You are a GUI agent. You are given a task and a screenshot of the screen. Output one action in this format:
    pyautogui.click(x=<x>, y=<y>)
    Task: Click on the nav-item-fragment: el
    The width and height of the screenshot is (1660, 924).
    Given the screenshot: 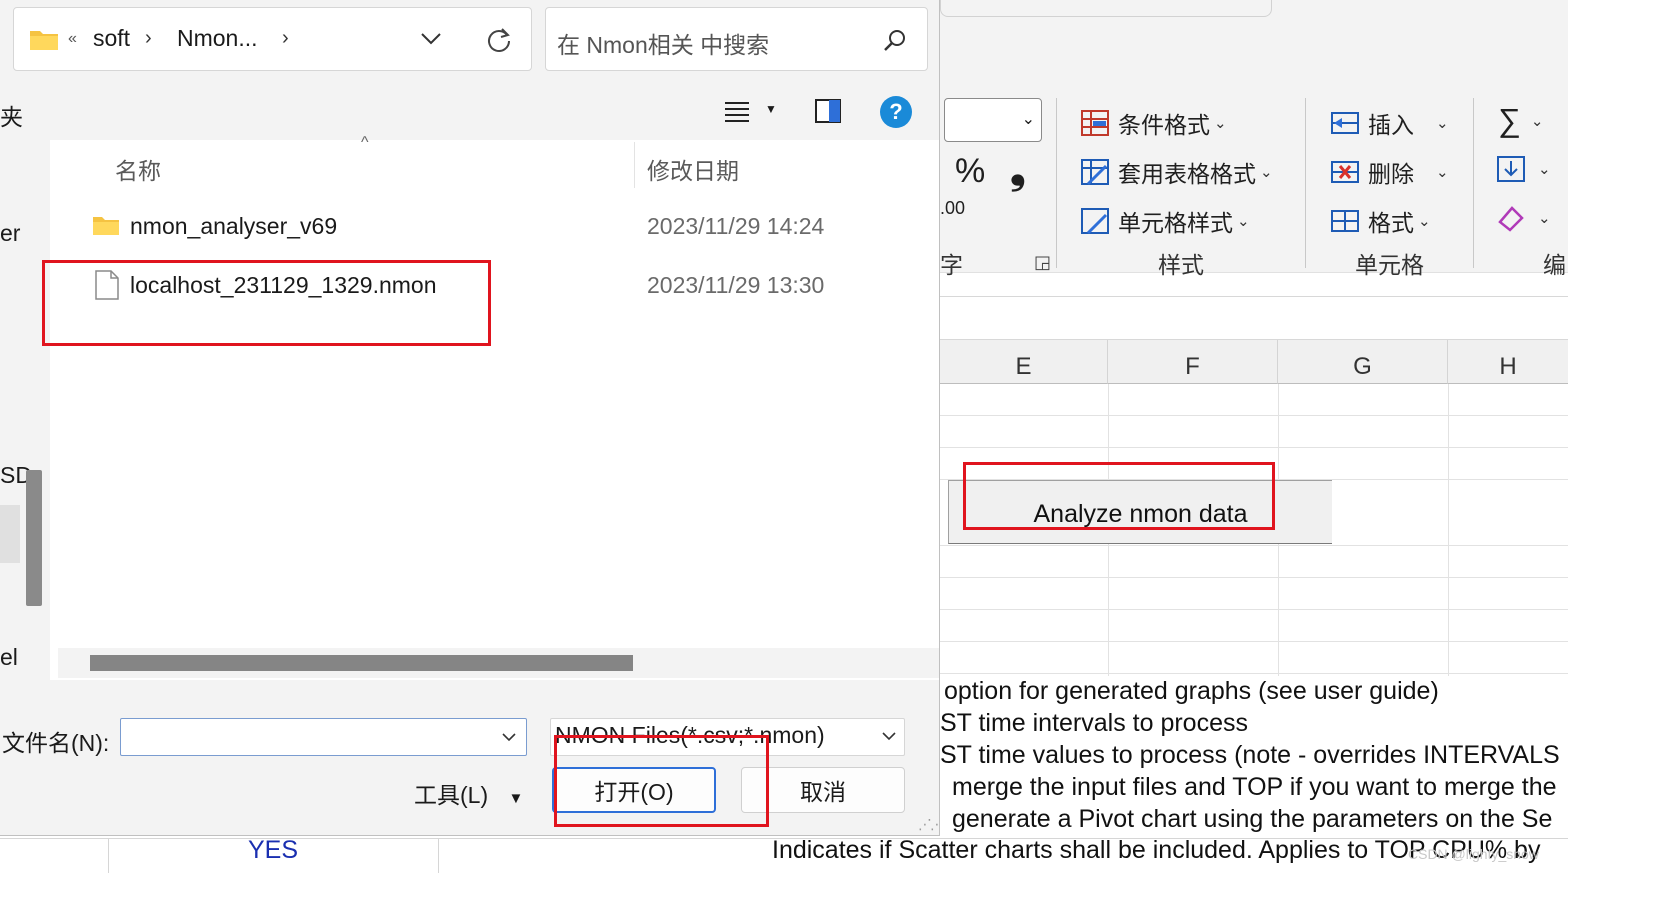 What is the action you would take?
    pyautogui.click(x=9, y=657)
    